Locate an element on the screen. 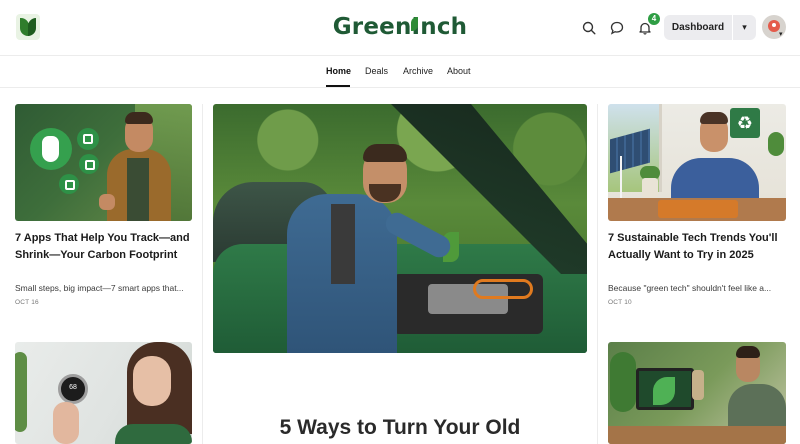 The width and height of the screenshot is (800, 444). globe-icon is located at coordinates (69, 184).